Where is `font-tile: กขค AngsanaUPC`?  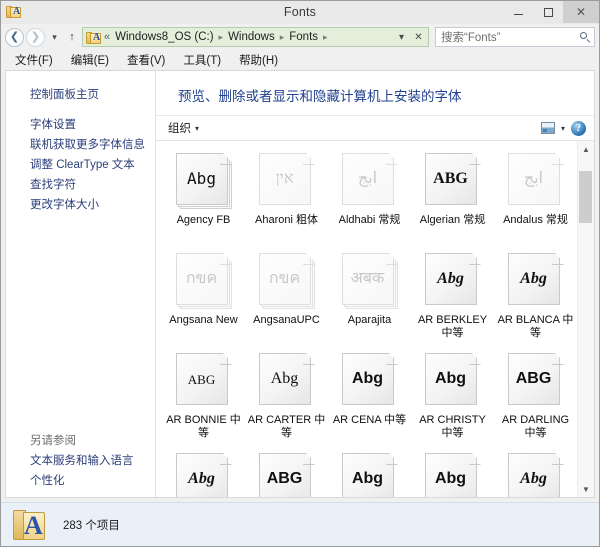
font-tile: กขค AngsanaUPC is located at coordinates (286, 301).